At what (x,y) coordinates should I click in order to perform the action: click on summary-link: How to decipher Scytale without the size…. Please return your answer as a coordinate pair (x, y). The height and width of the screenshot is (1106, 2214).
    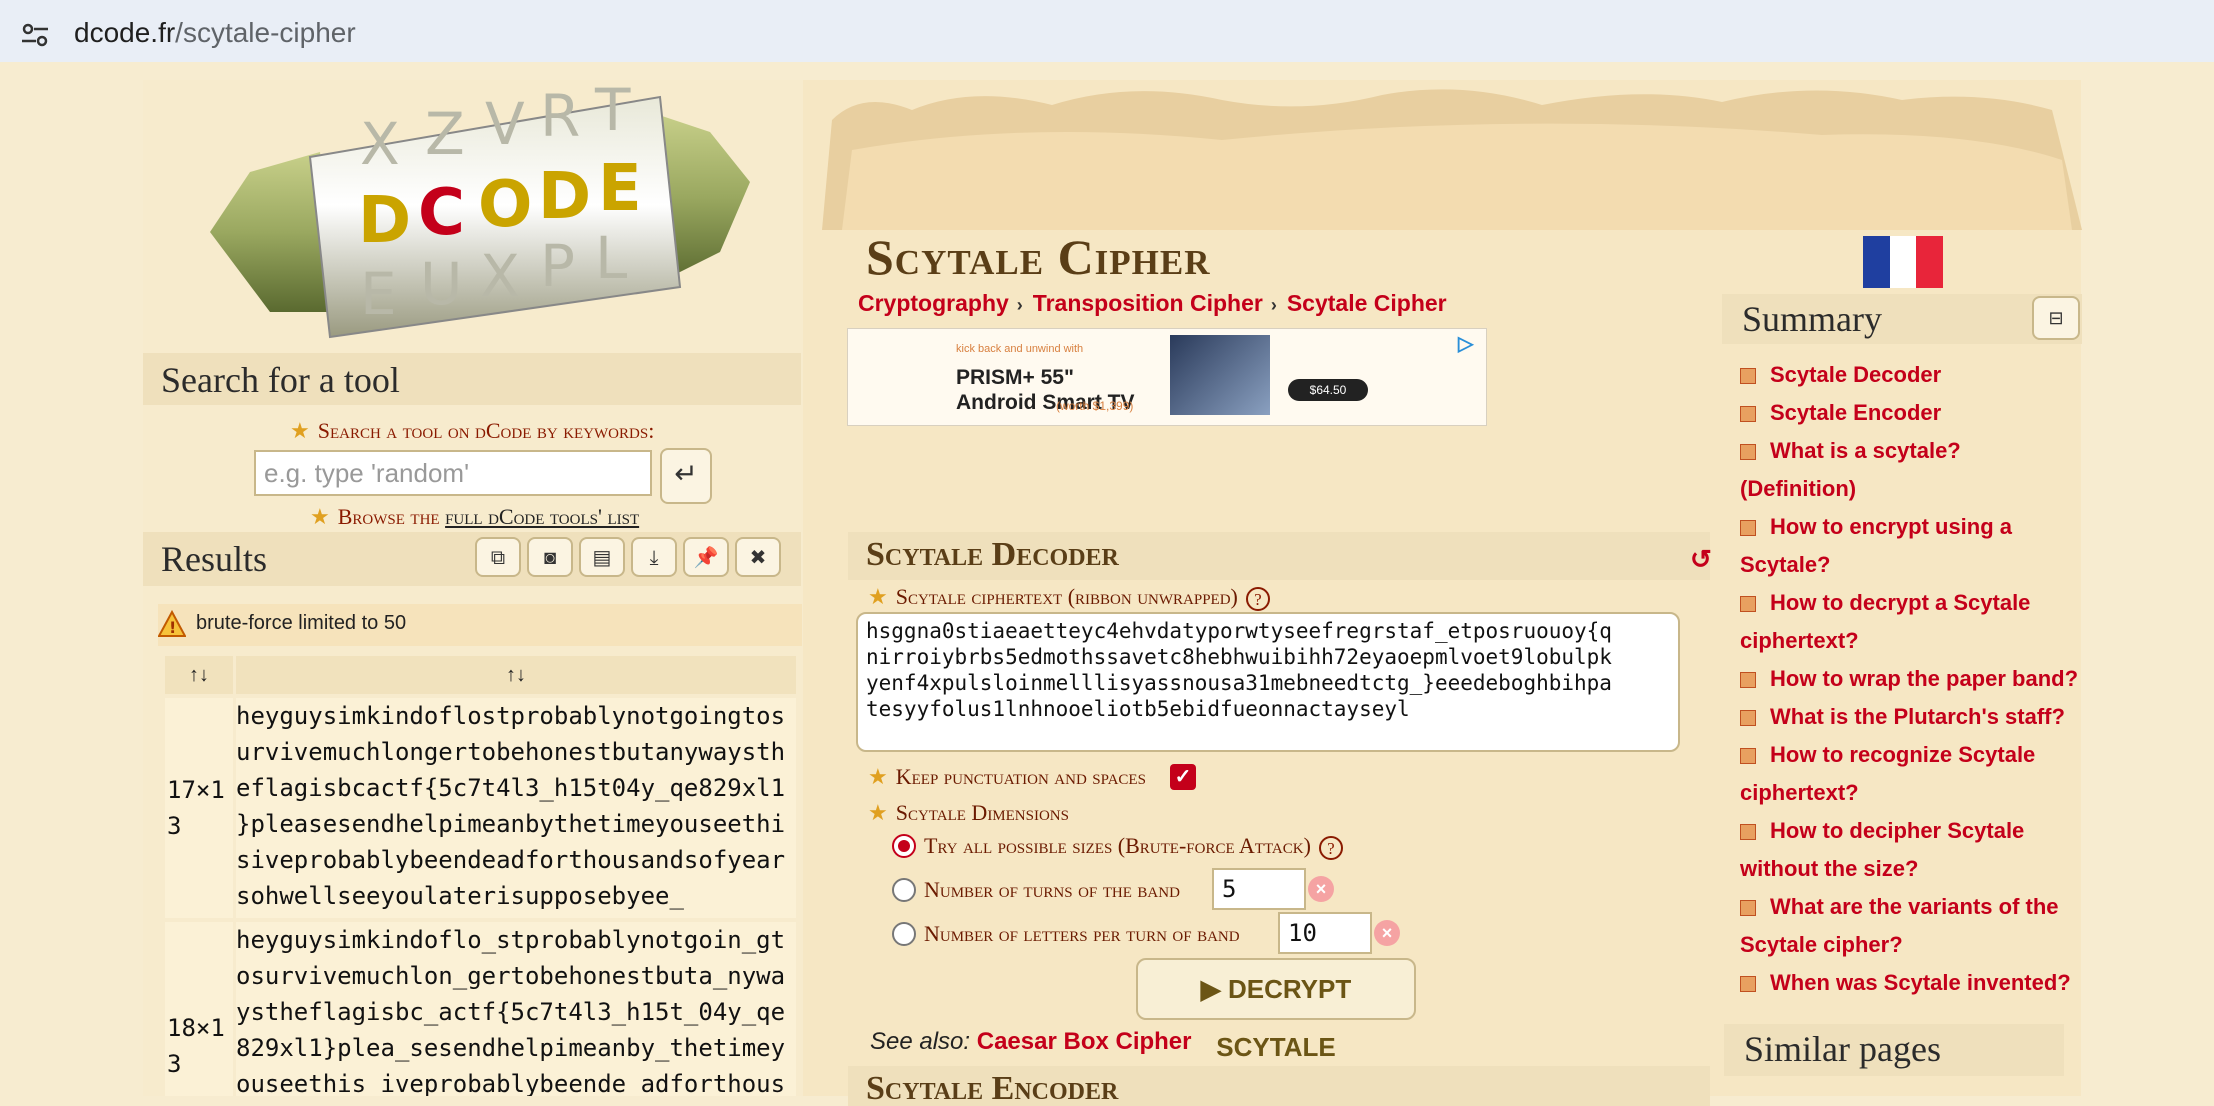
    Looking at the image, I should click on (1910, 850).